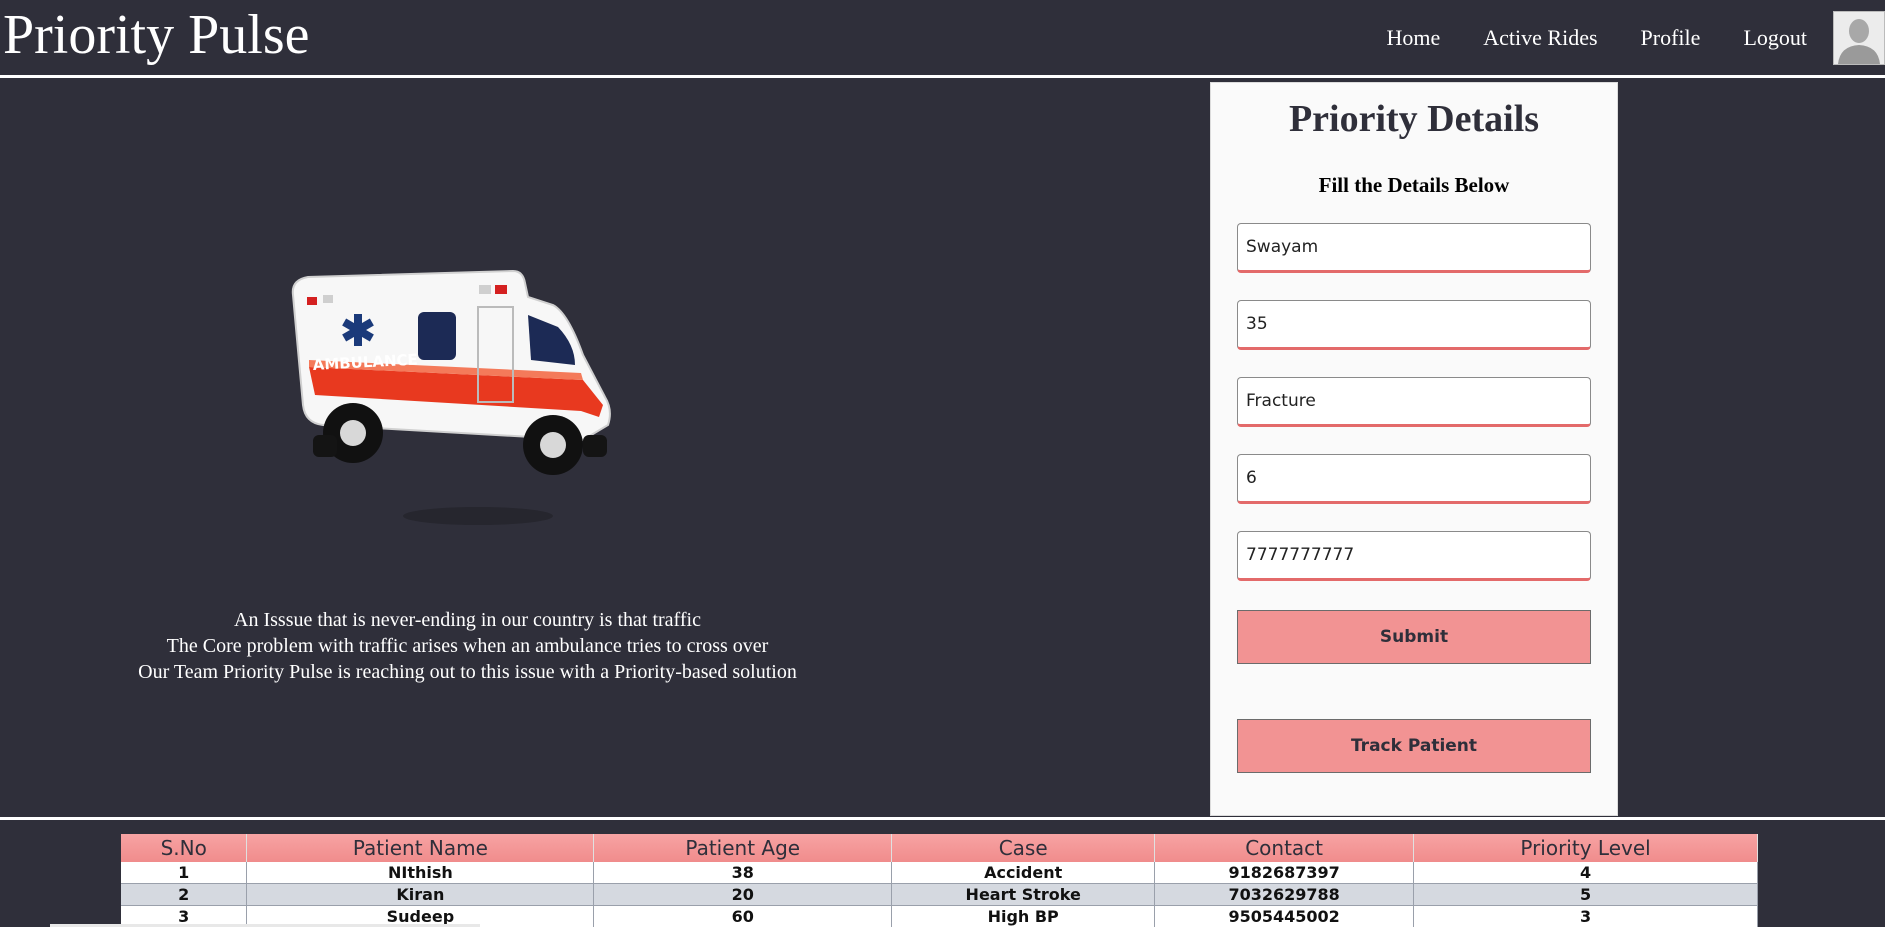  I want to click on table-cell: Accident, so click(1023, 873).